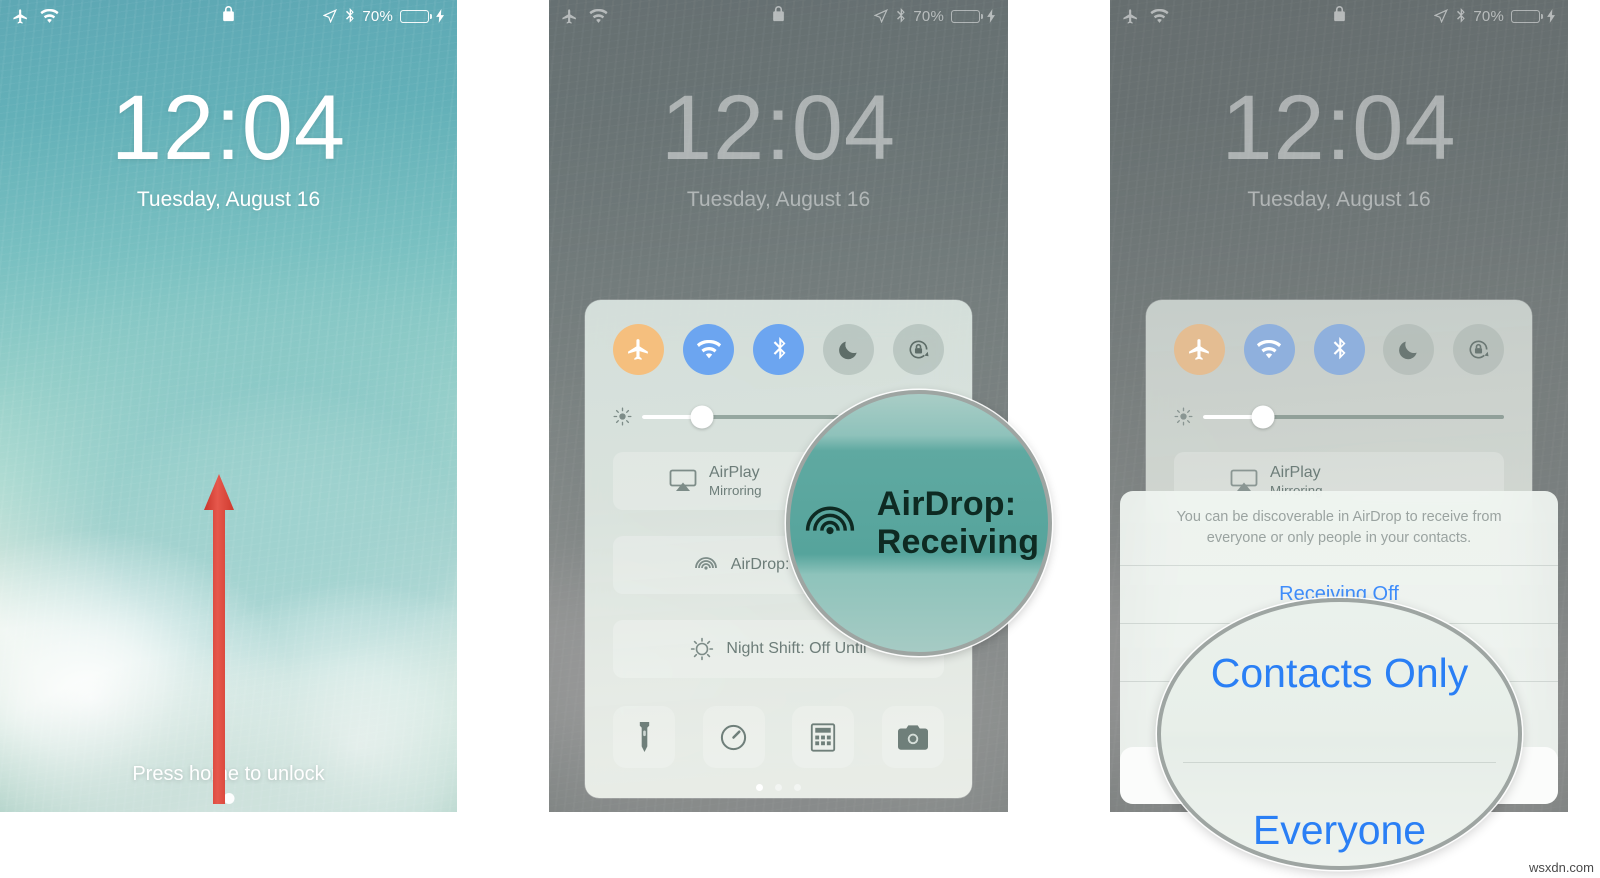 The width and height of the screenshot is (1600, 878). Describe the element at coordinates (946, 503) in the screenshot. I see `airdrop-magnifier-line-1: AirDrop:` at that location.